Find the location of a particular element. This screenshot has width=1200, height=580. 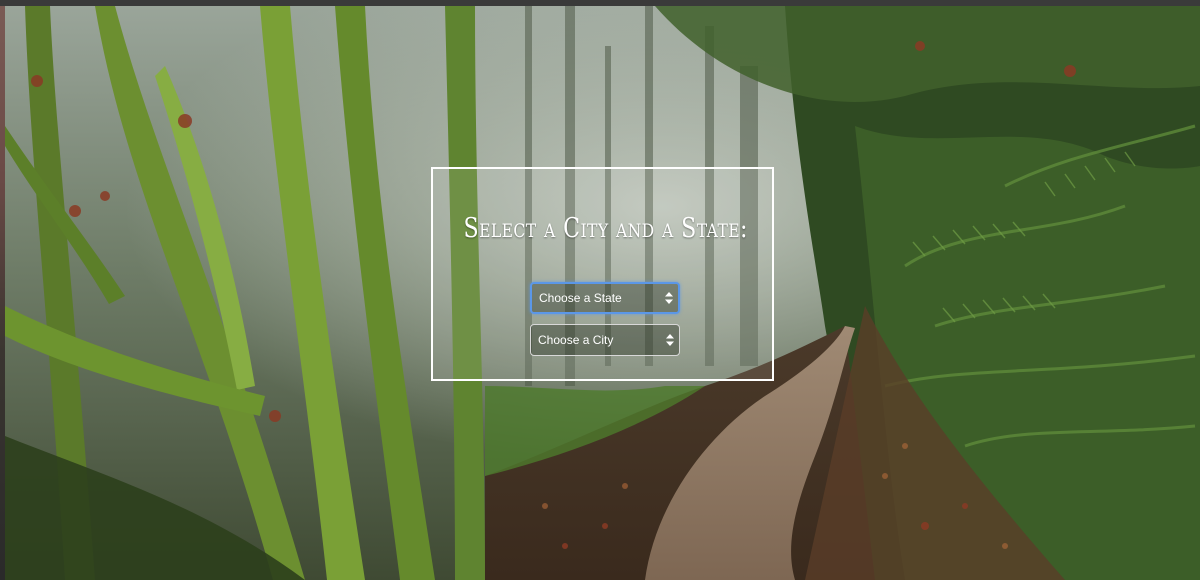

state-select: Choose a State is located at coordinates (605, 298).